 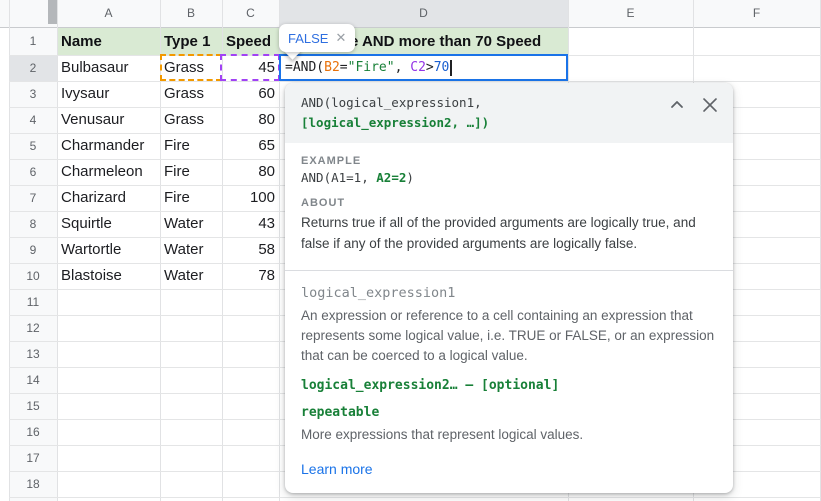 I want to click on row-header-17: 17, so click(x=33, y=458).